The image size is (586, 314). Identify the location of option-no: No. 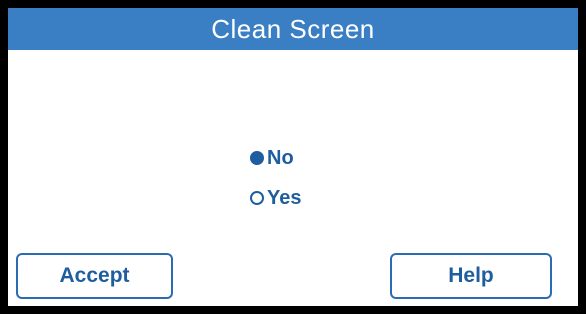
(275, 158).